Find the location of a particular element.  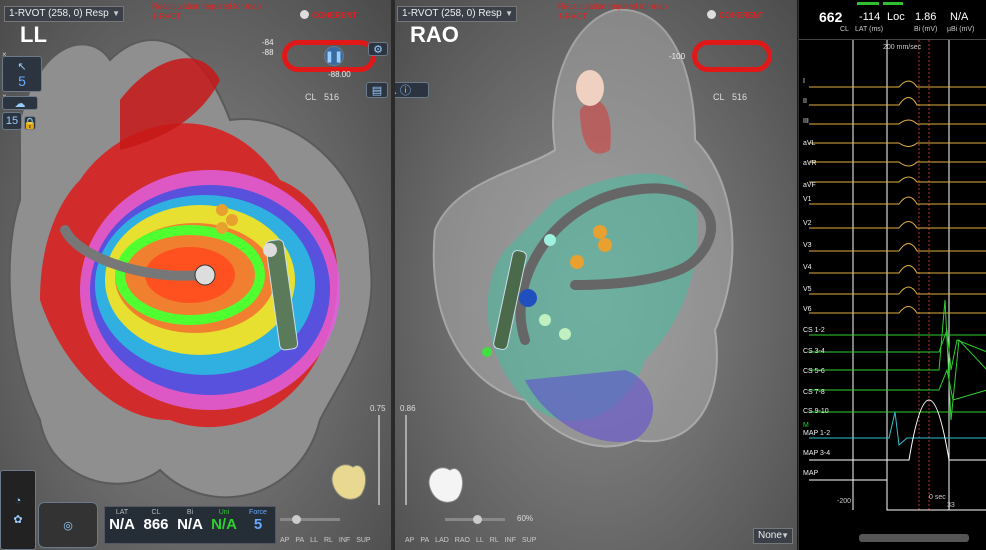

navigation-pad: ◎ is located at coordinates (68, 525).